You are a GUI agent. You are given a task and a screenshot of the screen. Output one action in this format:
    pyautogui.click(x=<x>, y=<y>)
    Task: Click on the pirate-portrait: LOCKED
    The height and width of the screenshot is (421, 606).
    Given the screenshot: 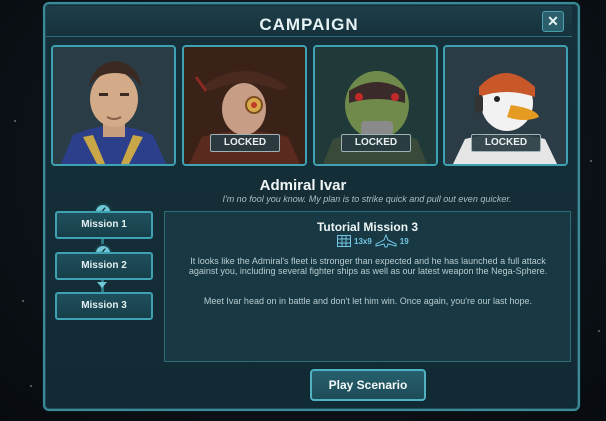 What is the action you would take?
    pyautogui.click(x=244, y=105)
    